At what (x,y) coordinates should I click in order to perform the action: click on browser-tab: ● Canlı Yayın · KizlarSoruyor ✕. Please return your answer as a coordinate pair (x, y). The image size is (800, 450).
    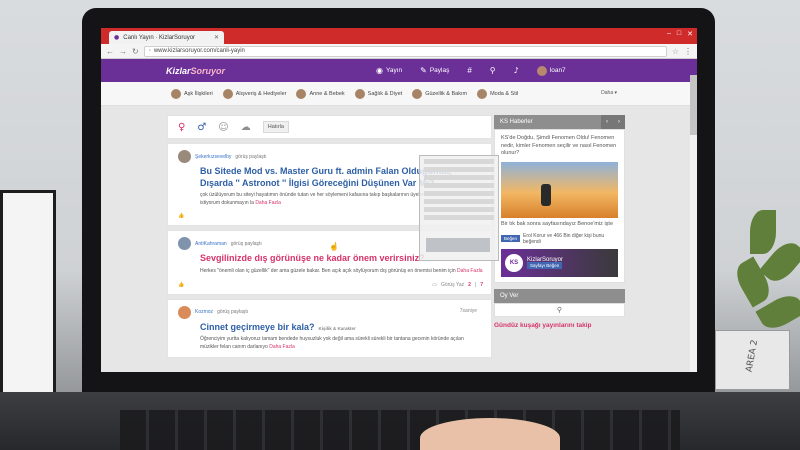
    Looking at the image, I should click on (166, 37).